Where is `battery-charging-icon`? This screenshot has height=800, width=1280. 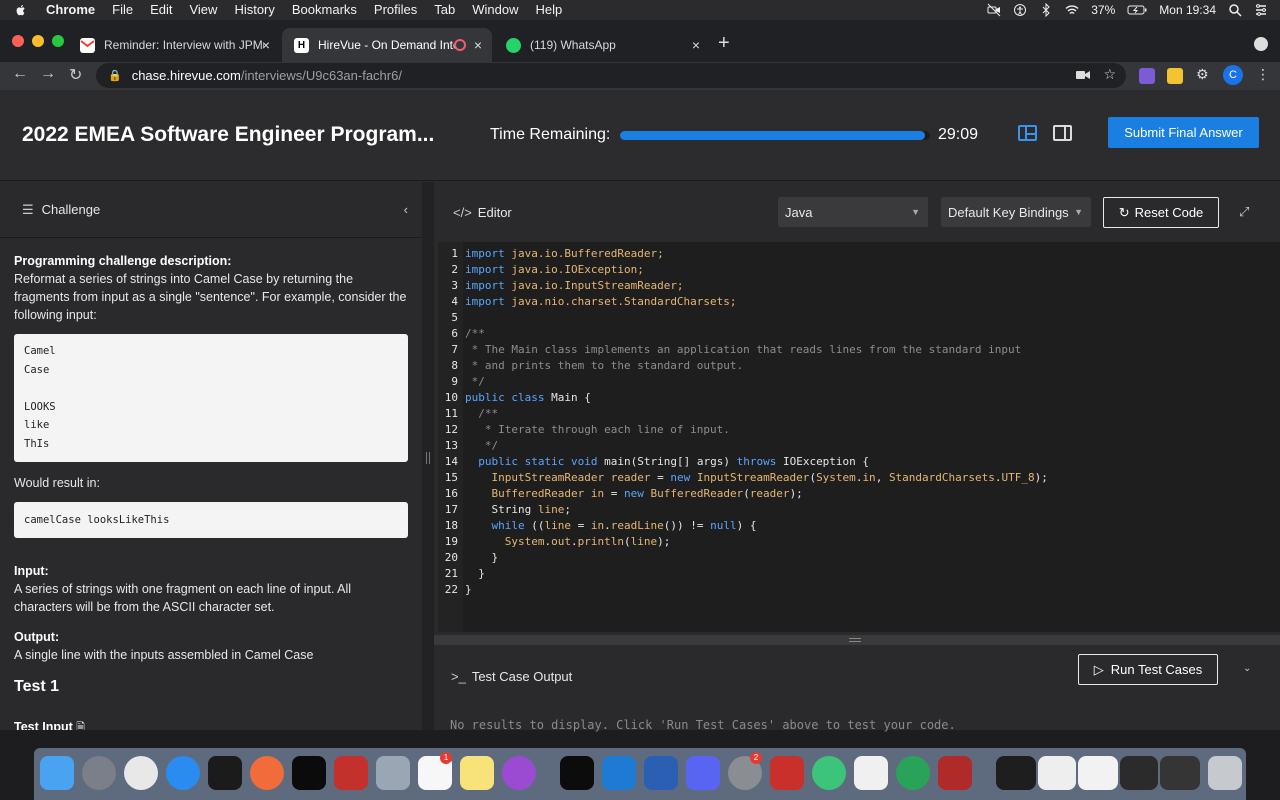
battery-charging-icon is located at coordinates (1137, 10).